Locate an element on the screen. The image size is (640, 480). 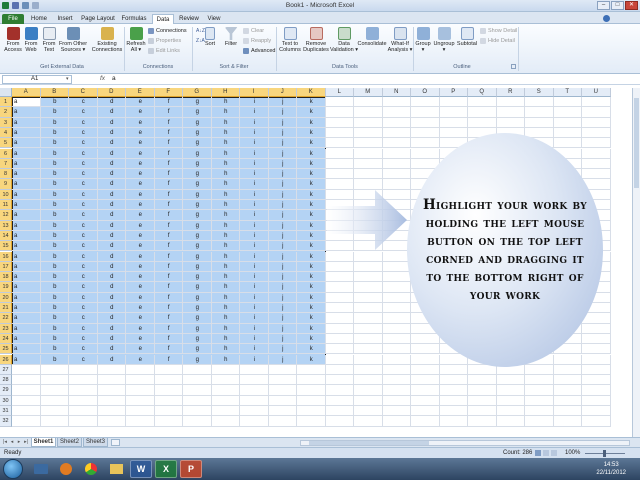
sheet-tab-sheet2: Sheet2 is located at coordinates (69, 442).